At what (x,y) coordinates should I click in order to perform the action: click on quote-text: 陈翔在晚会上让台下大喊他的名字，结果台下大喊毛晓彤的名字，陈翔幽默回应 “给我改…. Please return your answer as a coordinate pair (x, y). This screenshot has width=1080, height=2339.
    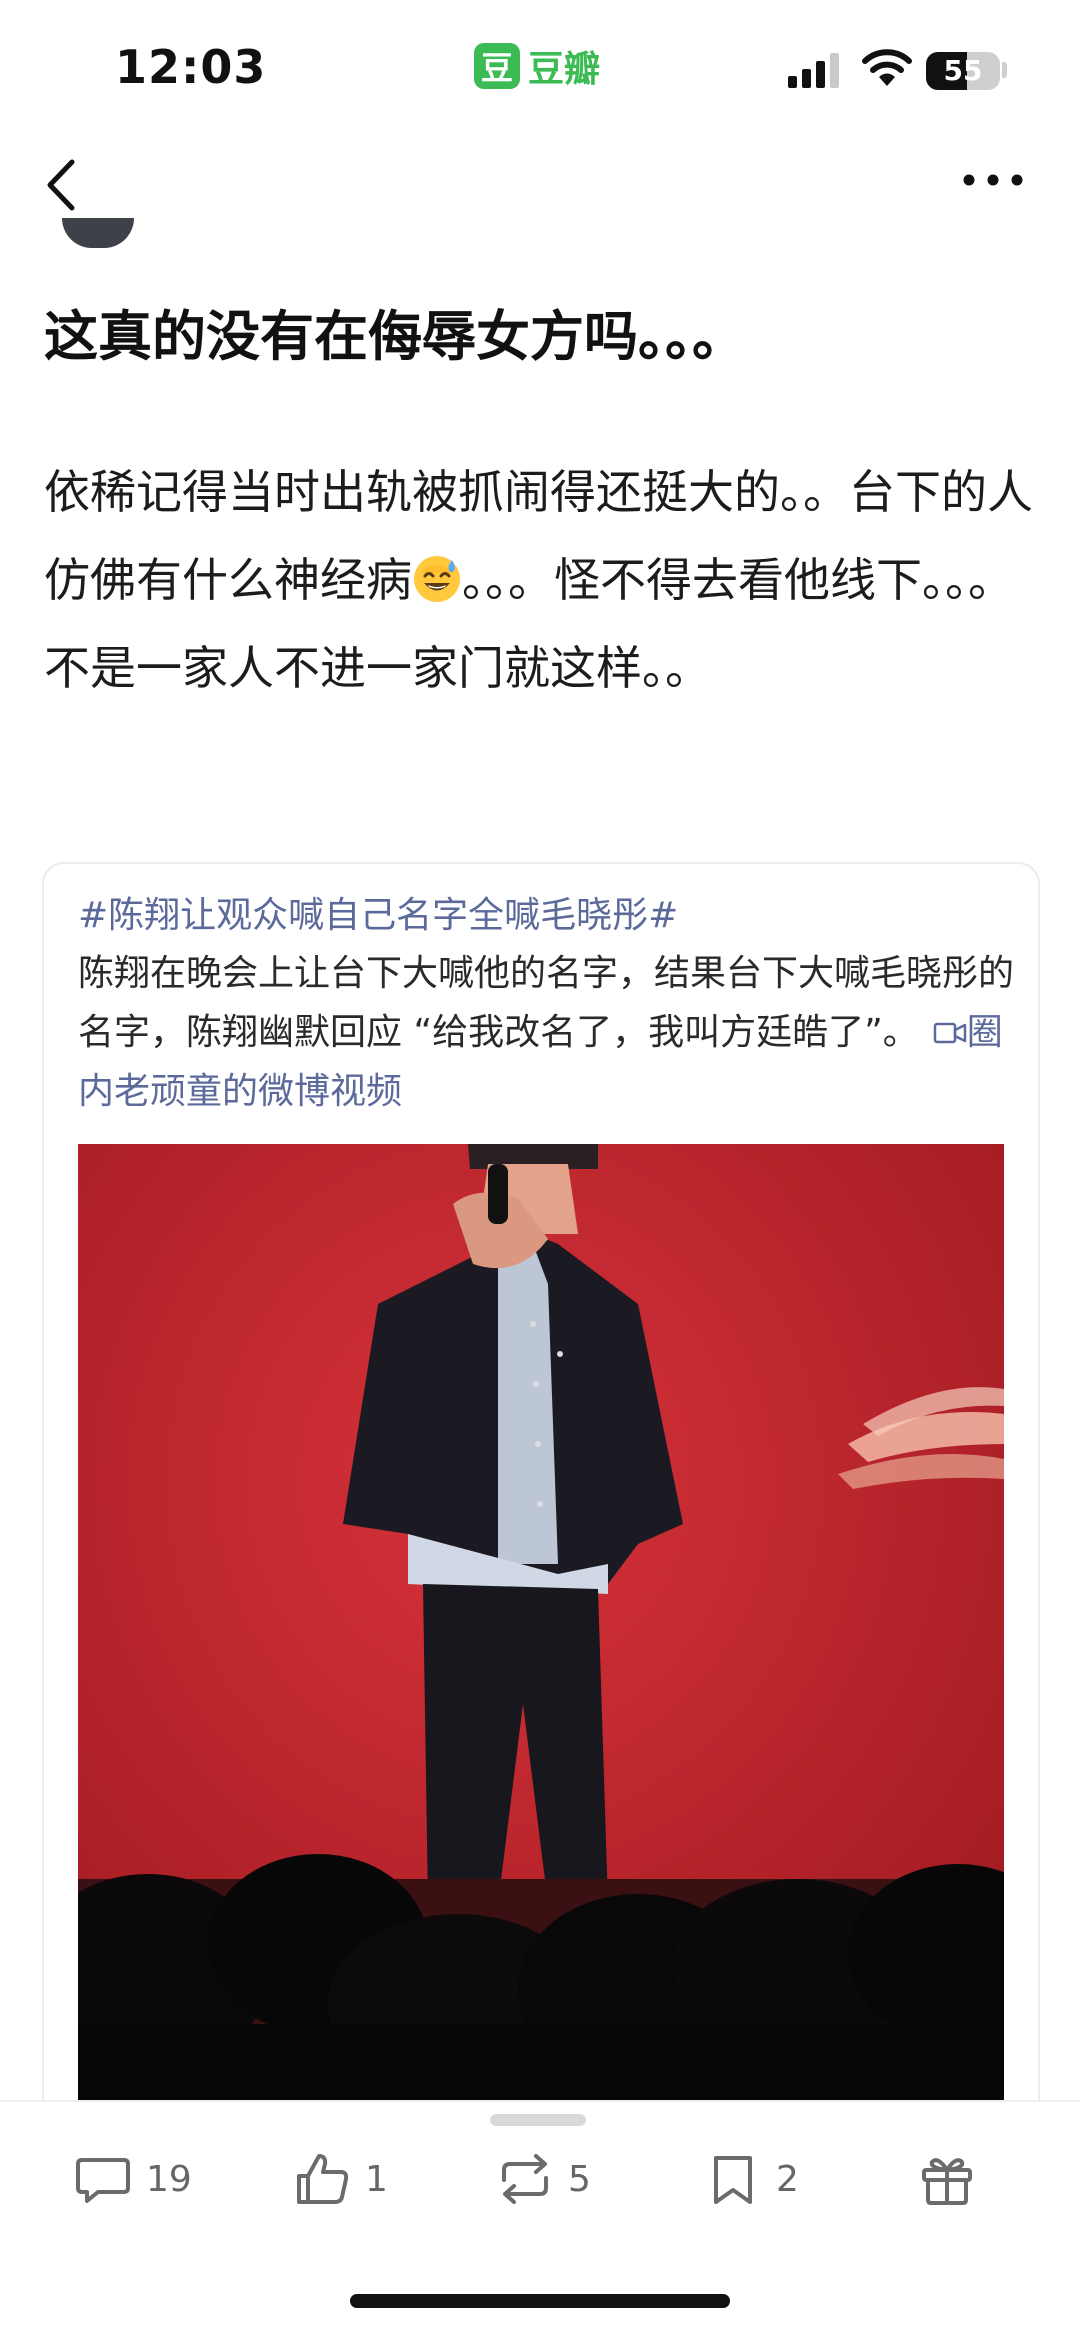
    Looking at the image, I should click on (546, 1032).